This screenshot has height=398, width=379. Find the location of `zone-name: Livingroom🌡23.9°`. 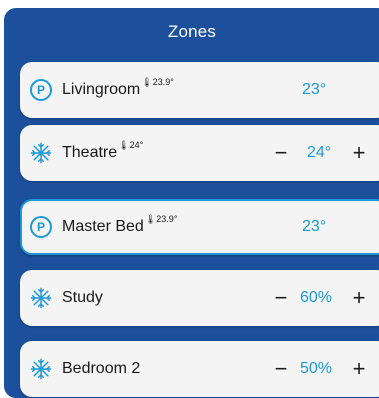

zone-name: Livingroom🌡23.9° is located at coordinates (118, 87).